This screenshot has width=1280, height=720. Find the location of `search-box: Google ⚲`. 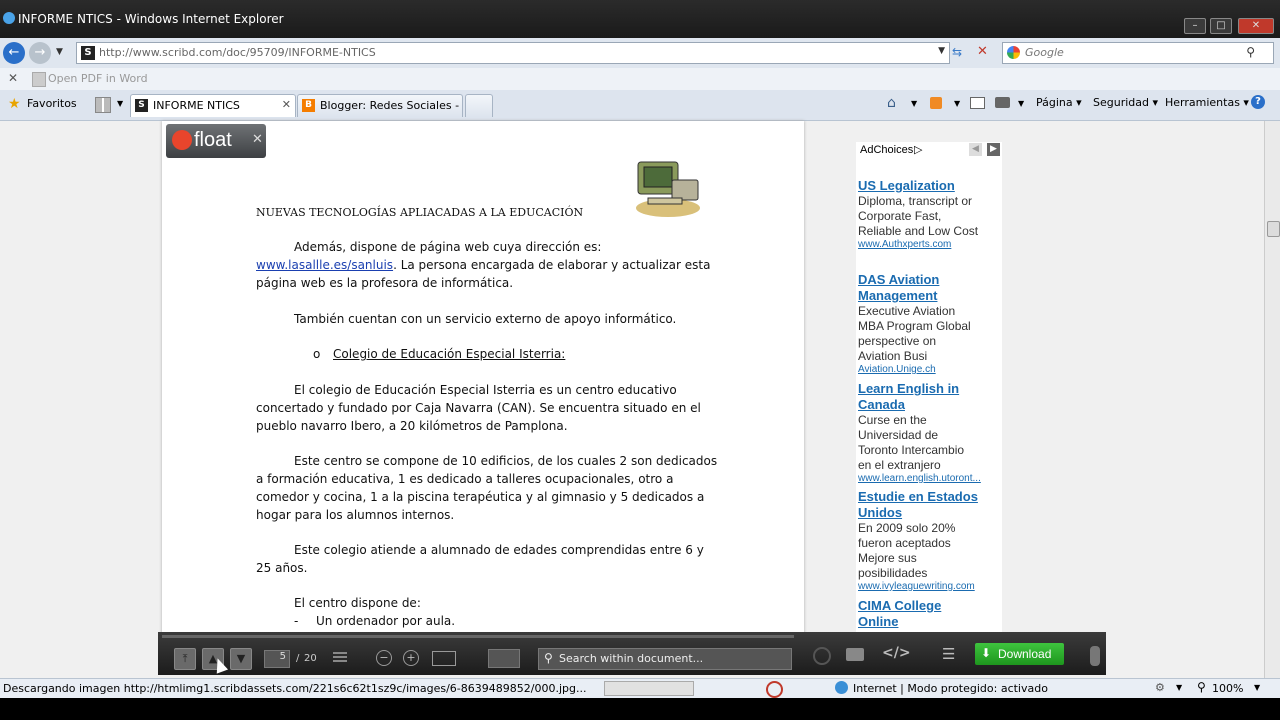

search-box: Google ⚲ is located at coordinates (1138, 53).